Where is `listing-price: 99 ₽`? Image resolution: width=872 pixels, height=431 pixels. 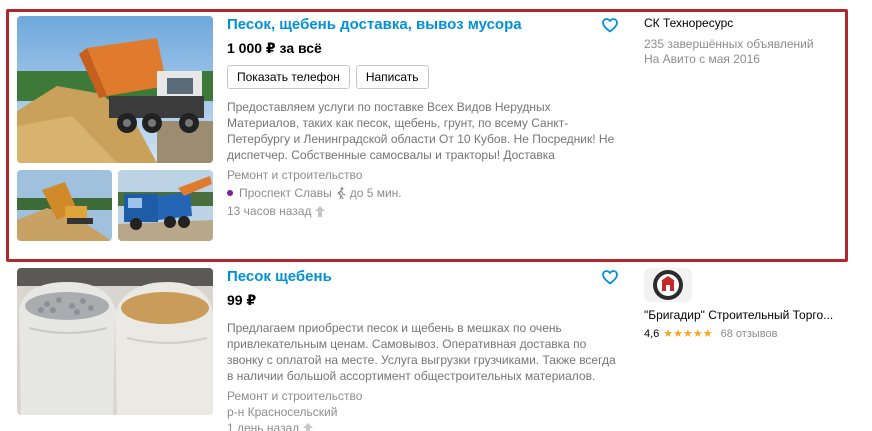 listing-price: 99 ₽ is located at coordinates (242, 300).